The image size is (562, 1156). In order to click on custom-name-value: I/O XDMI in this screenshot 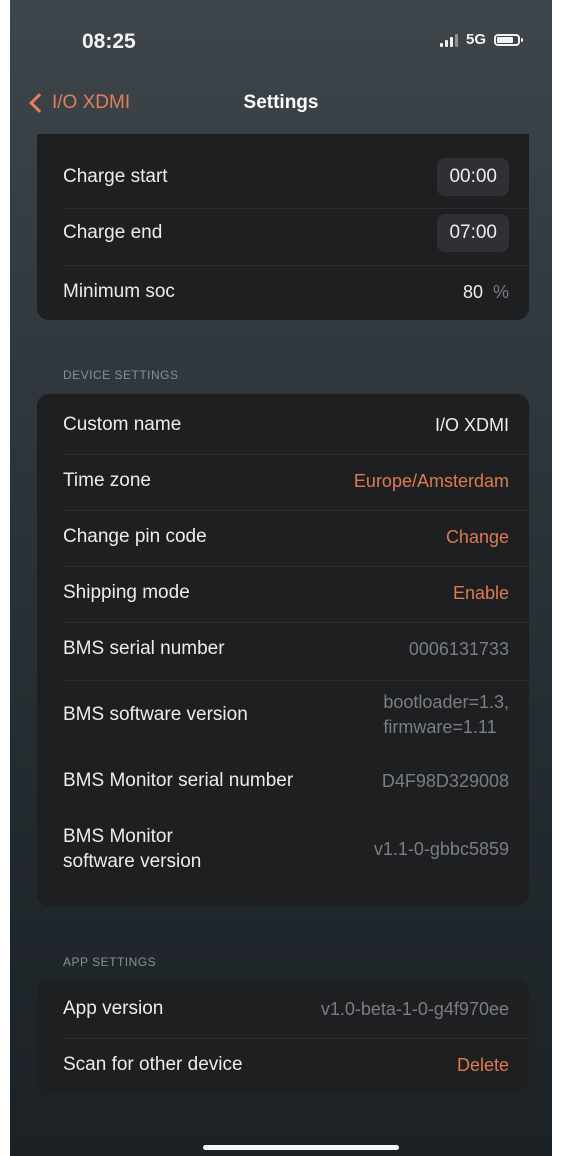, I will do `click(472, 425)`.